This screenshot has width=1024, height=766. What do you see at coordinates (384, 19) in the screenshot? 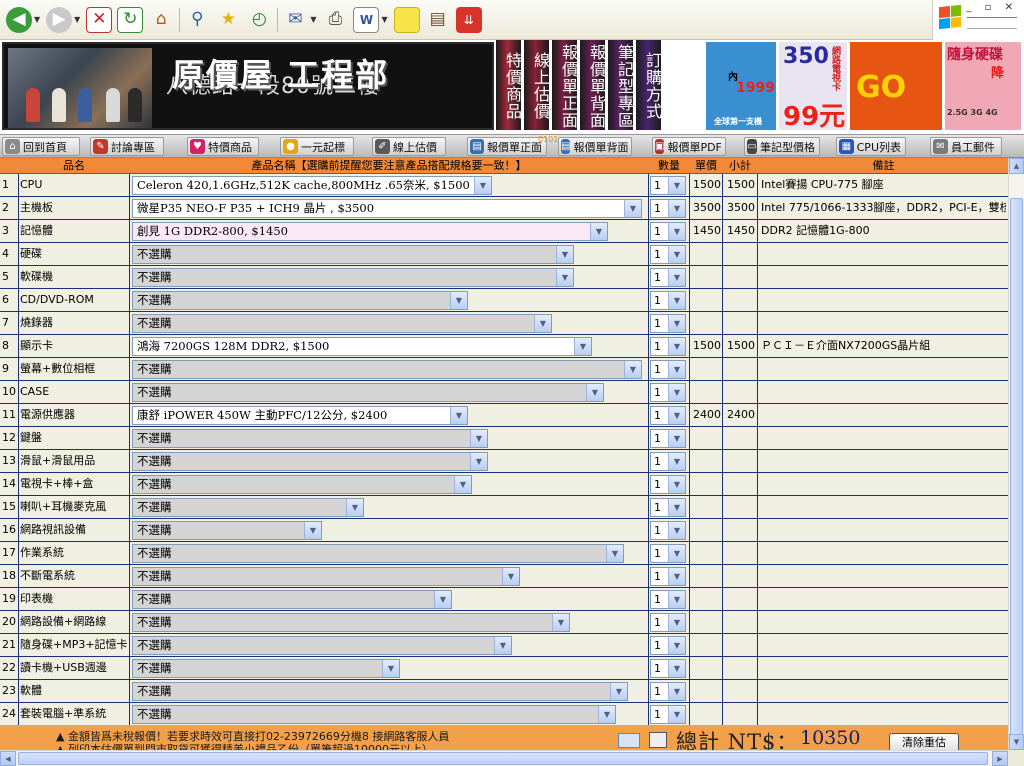
I see `word-dropdown-icon: ▼` at bounding box center [384, 19].